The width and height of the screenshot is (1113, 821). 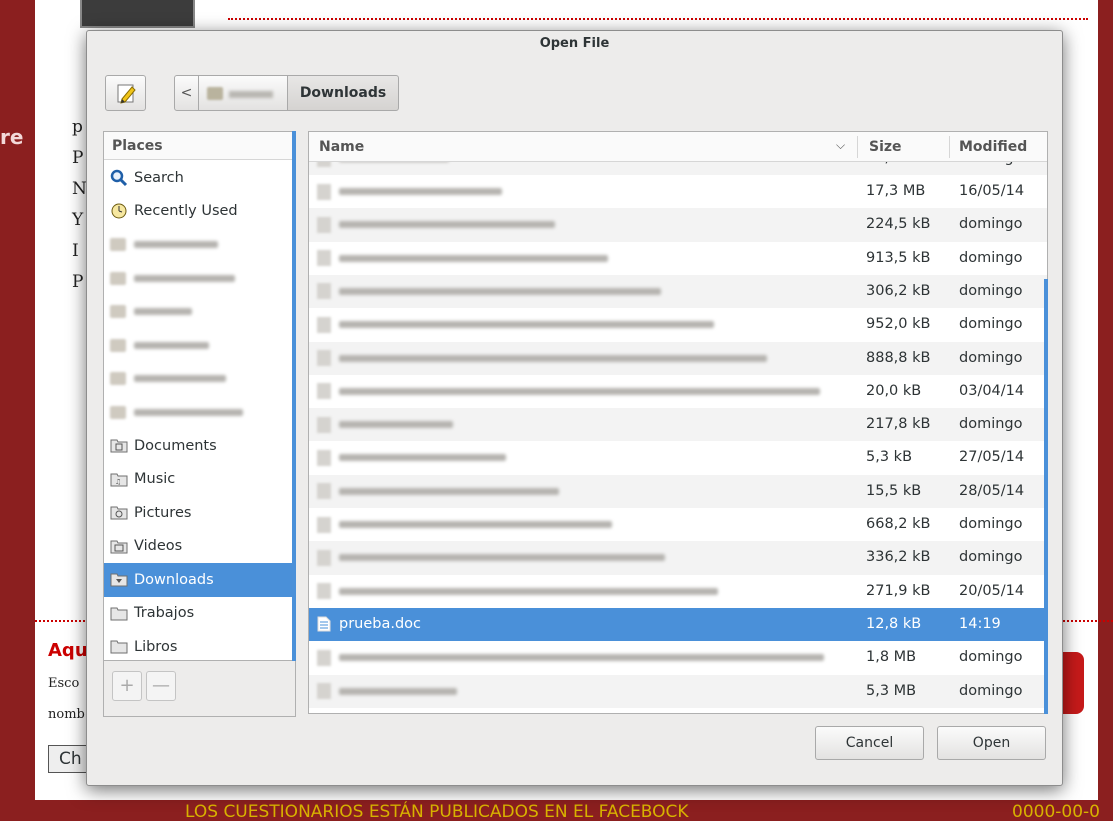 What do you see at coordinates (127, 686) in the screenshot?
I see `add-bookmark-button: +` at bounding box center [127, 686].